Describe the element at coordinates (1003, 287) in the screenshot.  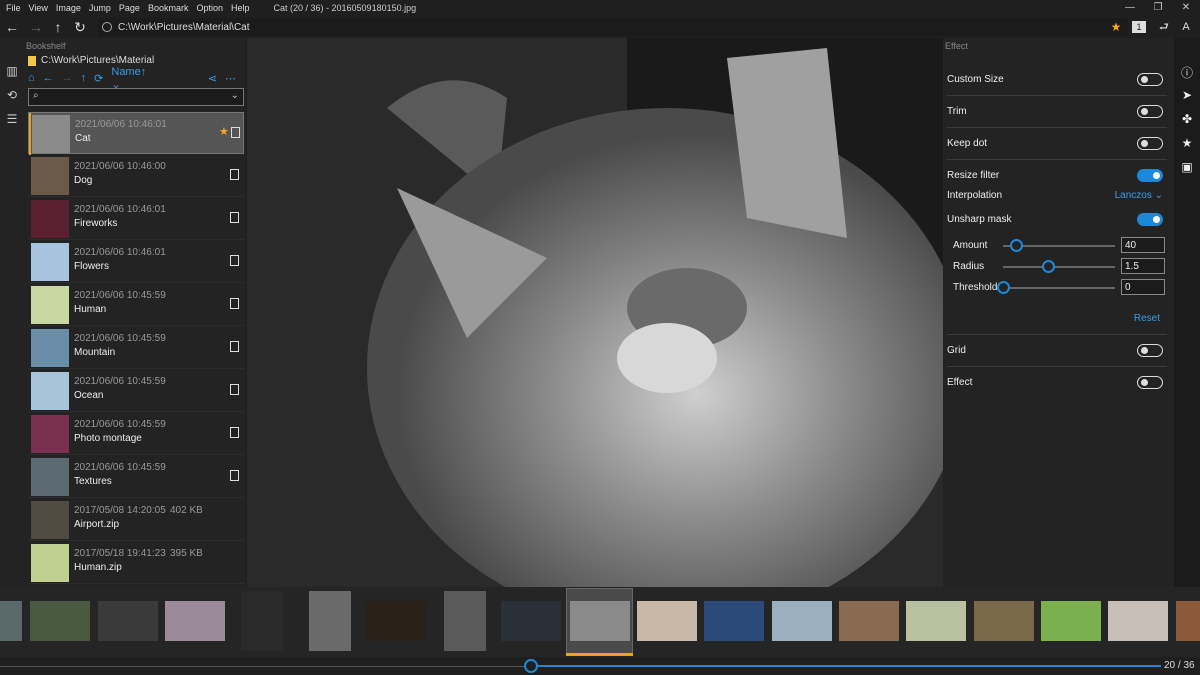
I see `threshold-knob` at that location.